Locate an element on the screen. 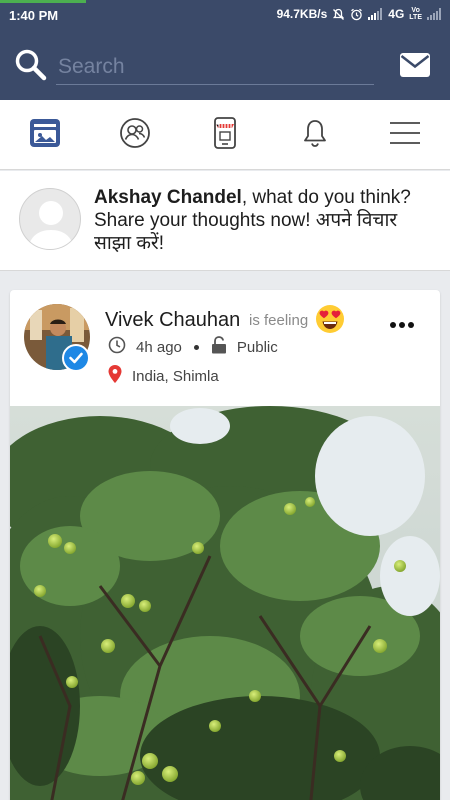  post-privacy: Public is located at coordinates (257, 347).